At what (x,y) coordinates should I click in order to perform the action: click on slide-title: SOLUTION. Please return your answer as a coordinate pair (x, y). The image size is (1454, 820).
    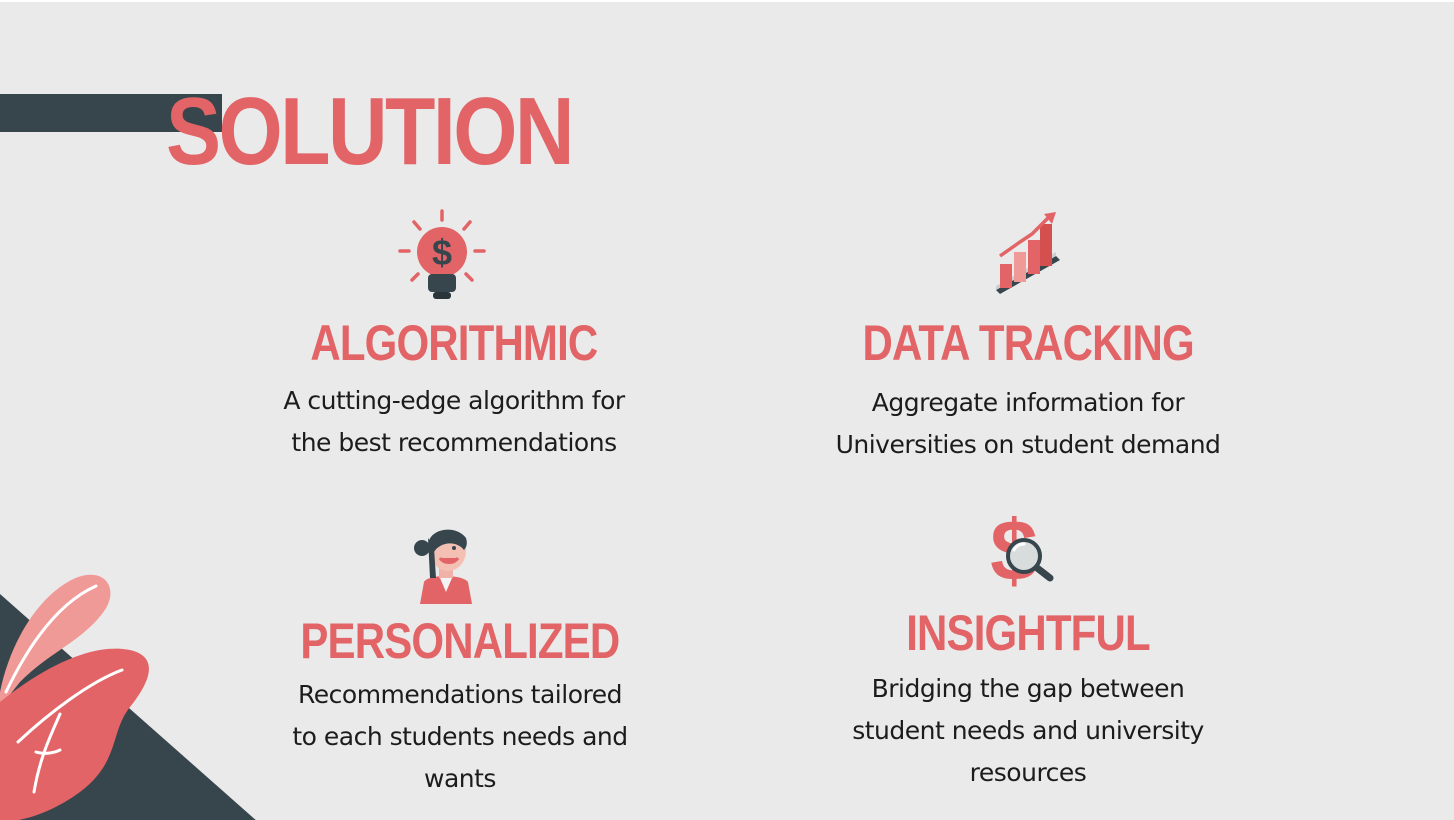
    Looking at the image, I should click on (370, 131).